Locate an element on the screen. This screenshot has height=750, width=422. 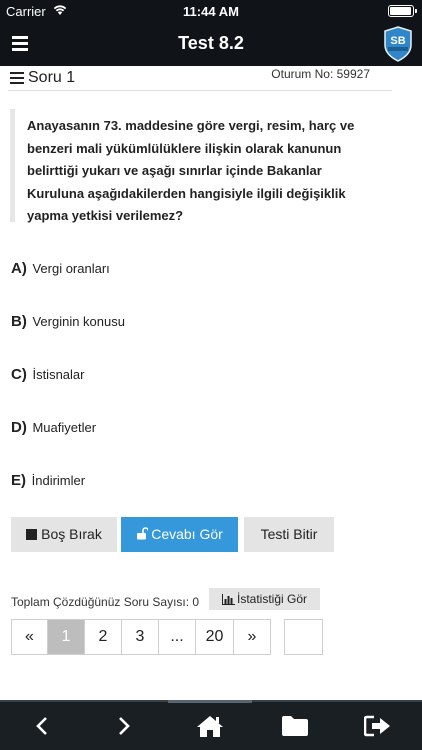
question-number: Soru 1 is located at coordinates (52, 77).